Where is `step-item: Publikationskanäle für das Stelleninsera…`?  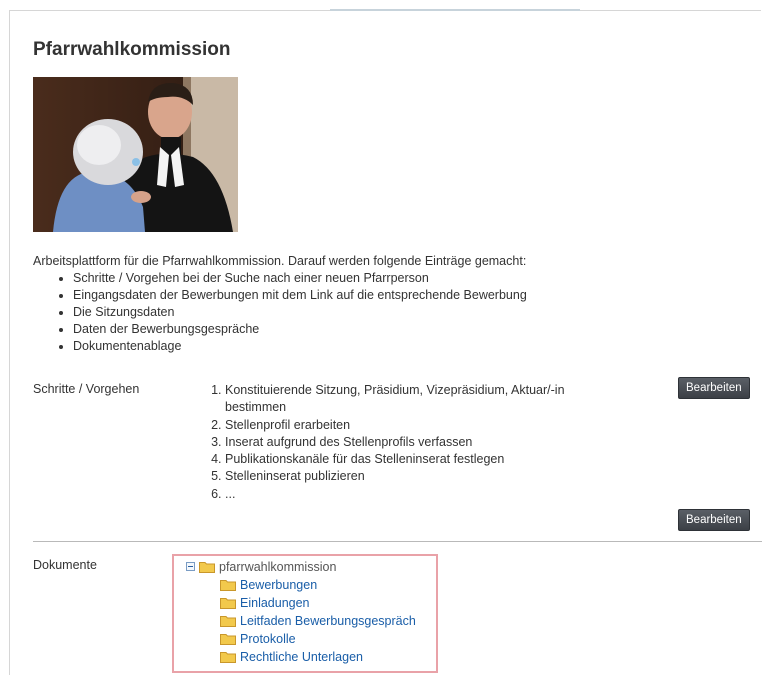
step-item: Publikationskanäle für das Stelleninsera… is located at coordinates (425, 459).